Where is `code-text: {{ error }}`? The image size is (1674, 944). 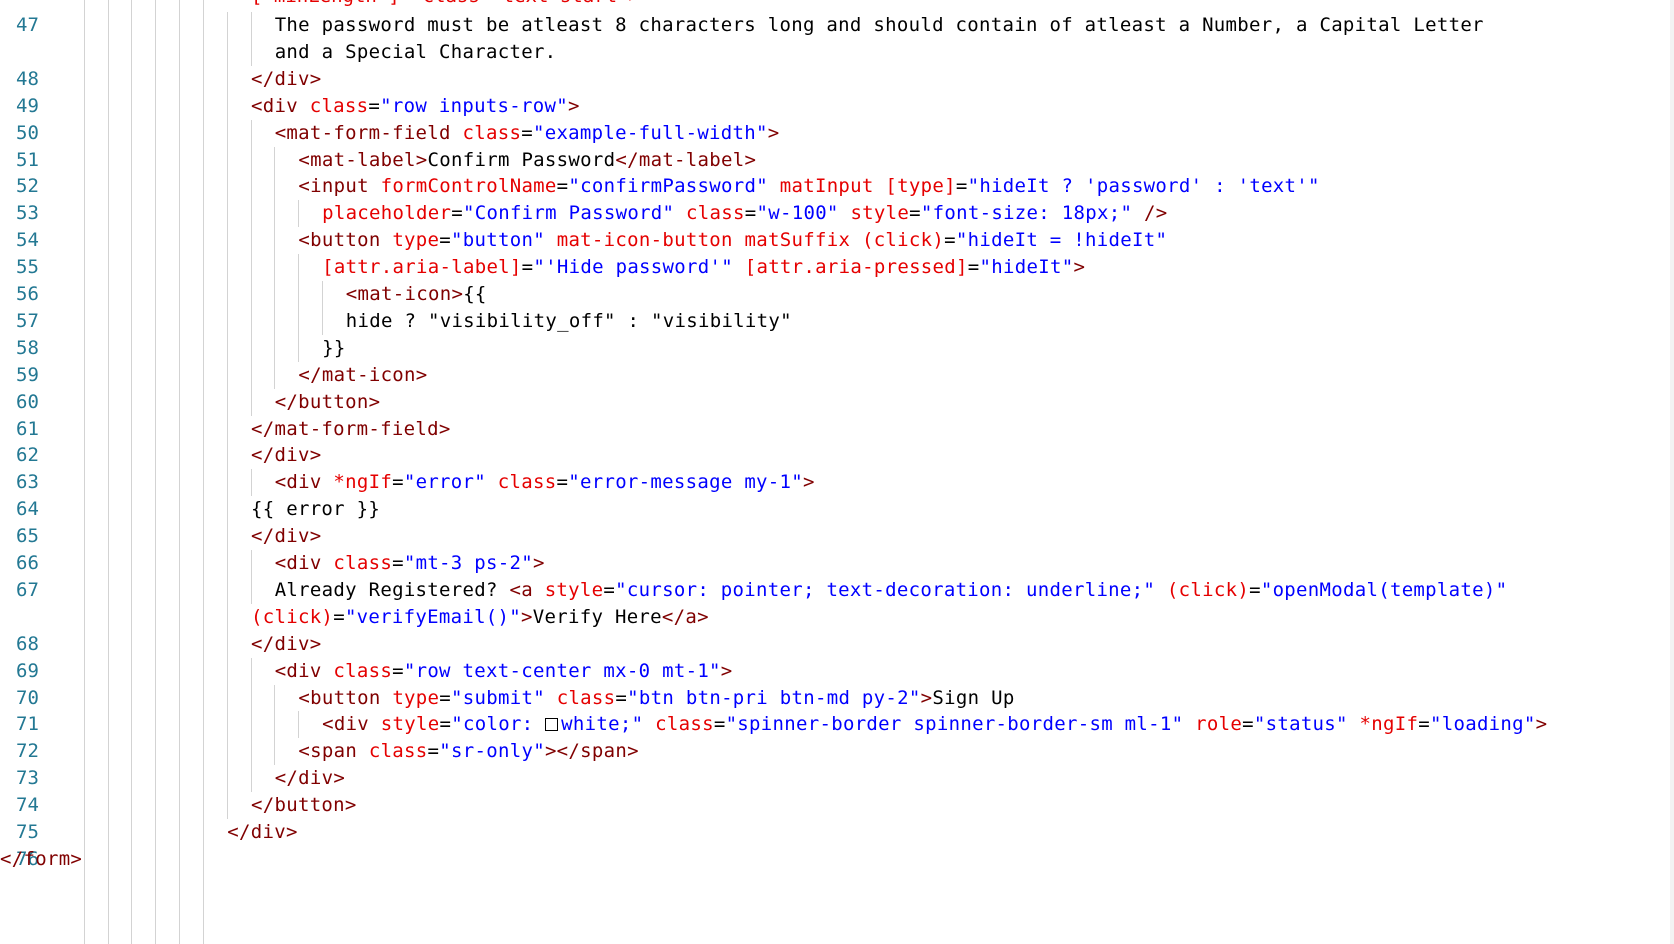 code-text: {{ error }} is located at coordinates (315, 509).